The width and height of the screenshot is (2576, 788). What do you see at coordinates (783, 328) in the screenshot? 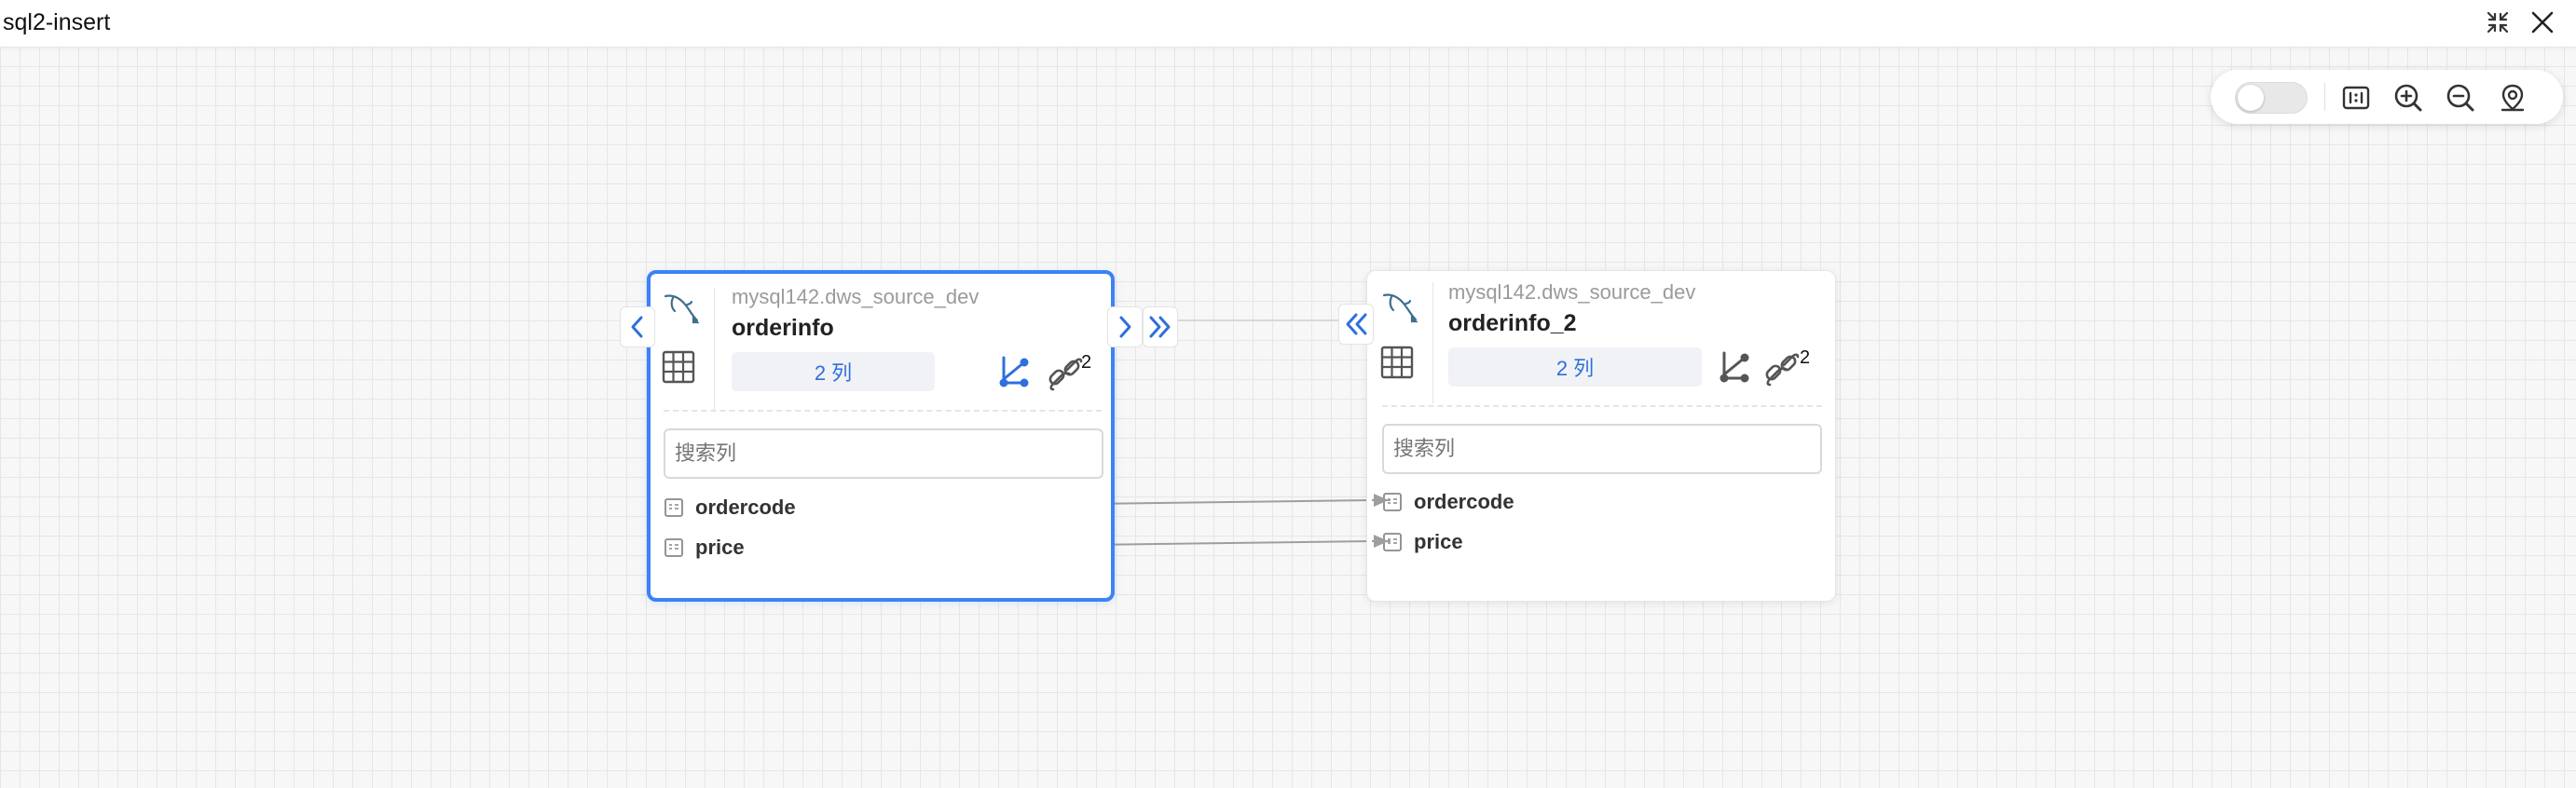
I see `table-name: orderinfo` at bounding box center [783, 328].